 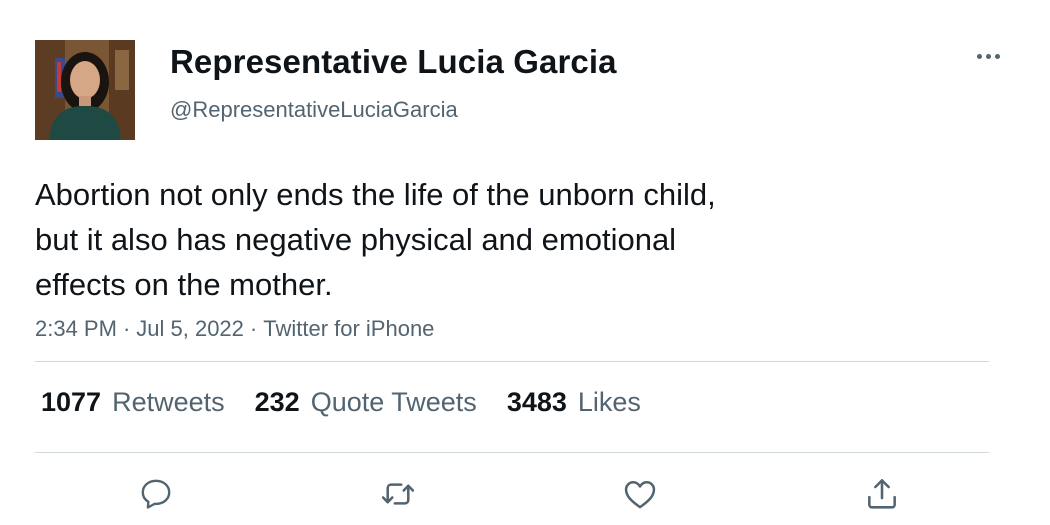 What do you see at coordinates (168, 402) in the screenshot?
I see `retweets-label: Retweets` at bounding box center [168, 402].